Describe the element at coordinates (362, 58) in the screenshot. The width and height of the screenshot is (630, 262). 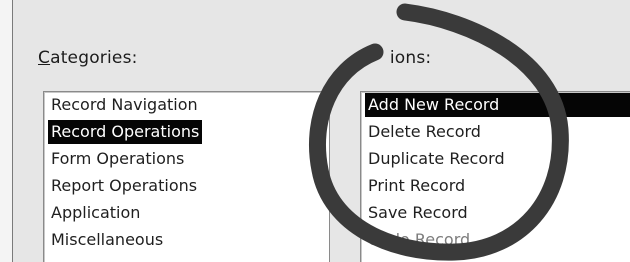
I see `actions-label-accelerator: A` at that location.